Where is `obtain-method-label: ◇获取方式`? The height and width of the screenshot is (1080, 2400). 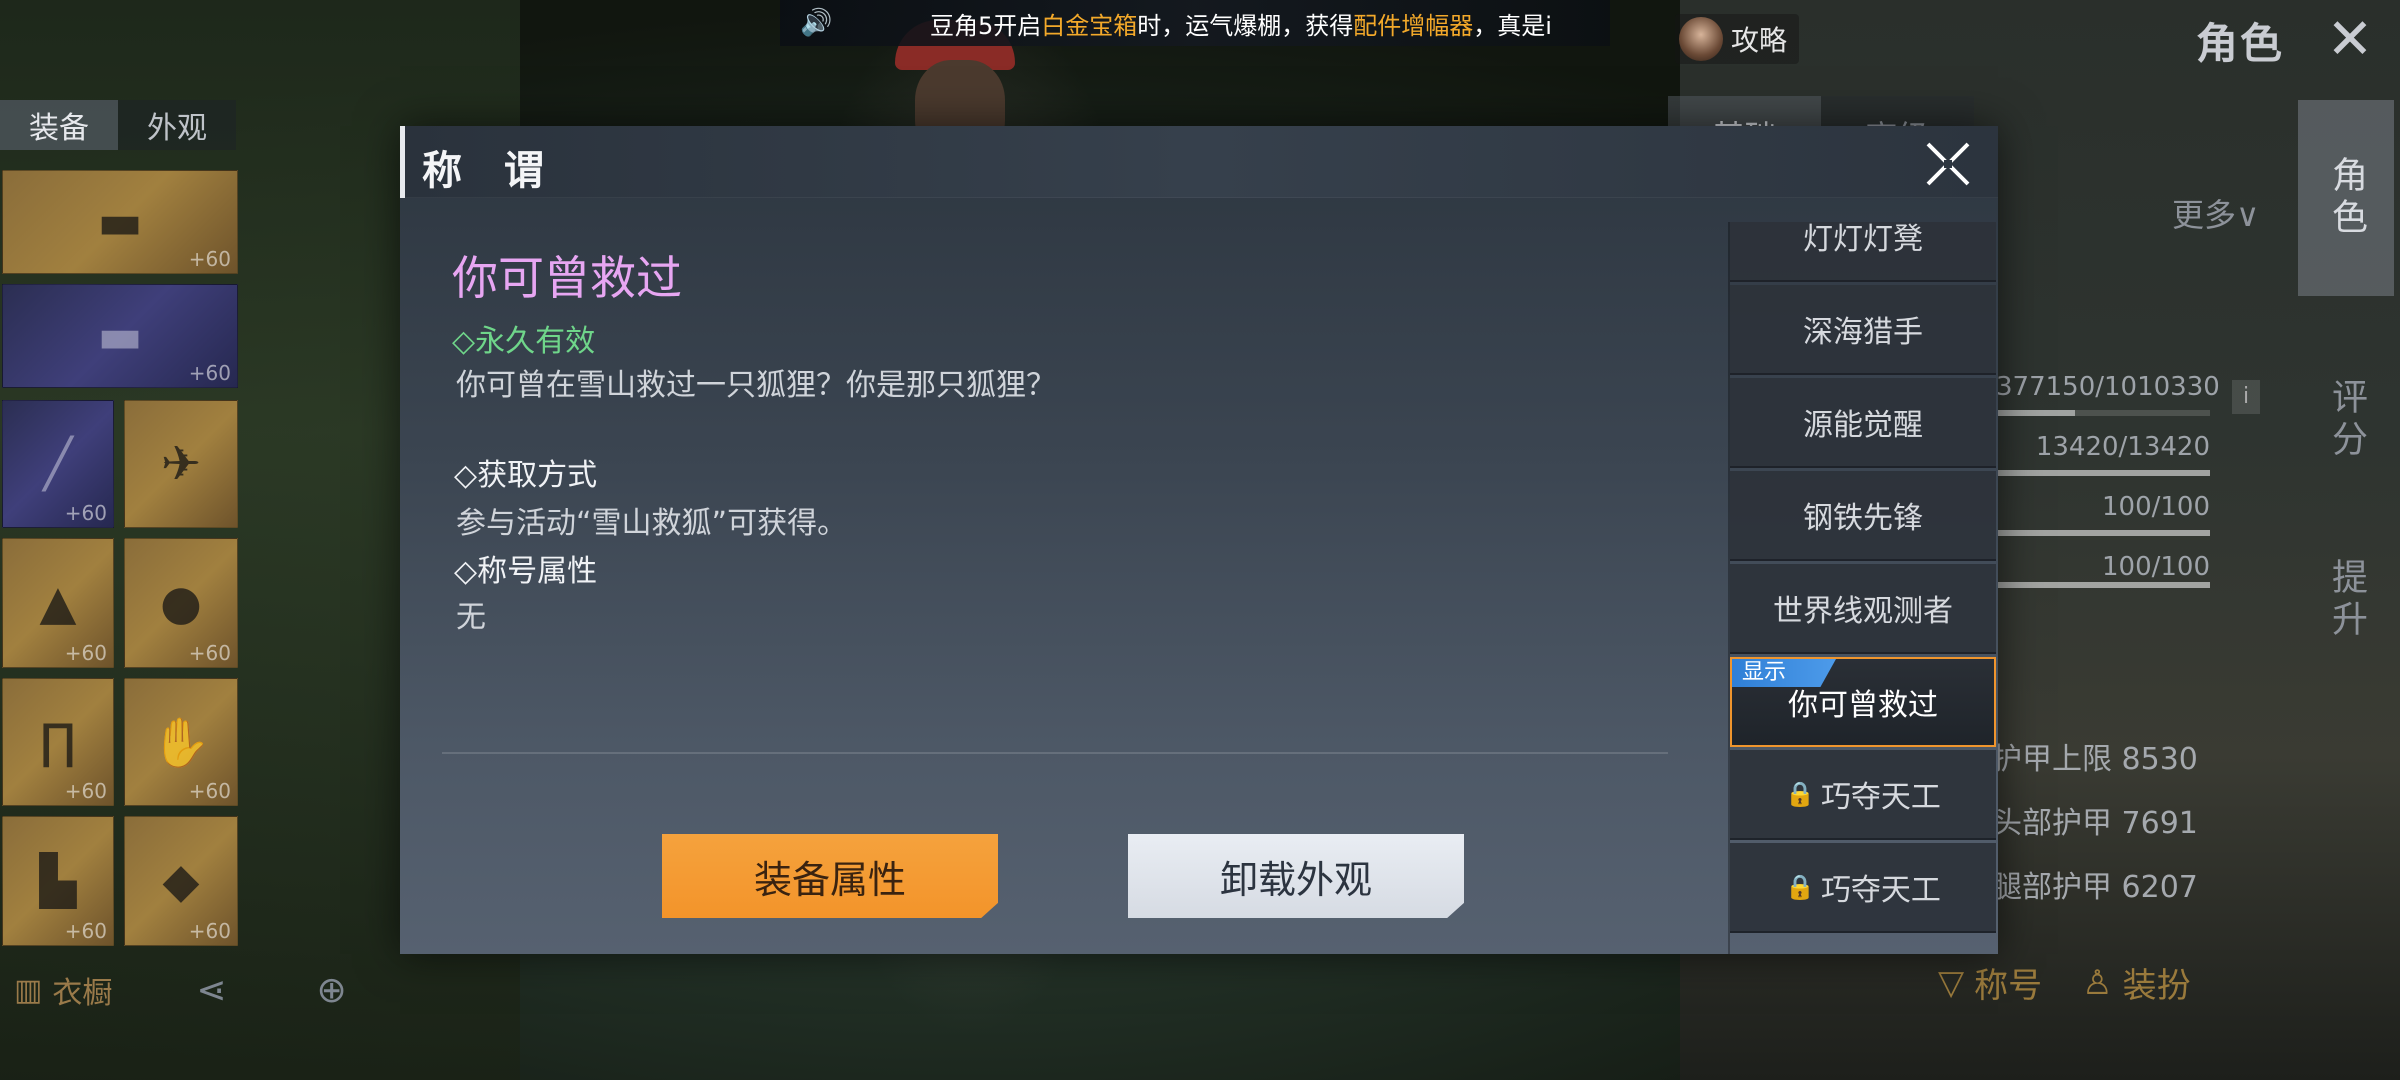 obtain-method-label: ◇获取方式 is located at coordinates (526, 475).